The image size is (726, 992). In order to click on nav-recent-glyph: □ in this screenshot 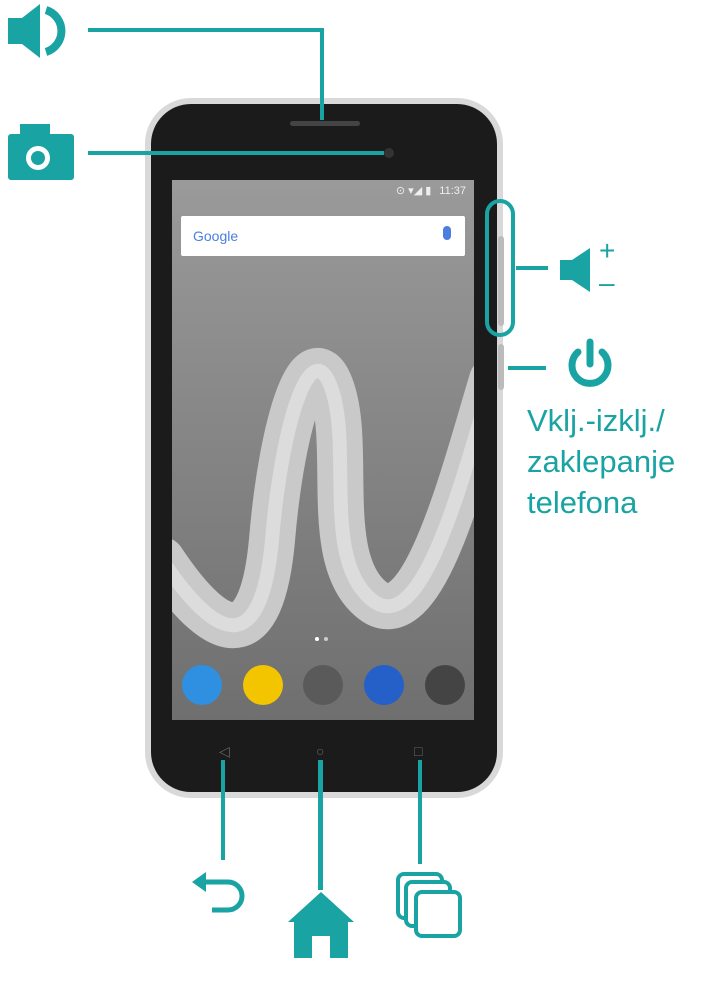, I will do `click(418, 751)`.